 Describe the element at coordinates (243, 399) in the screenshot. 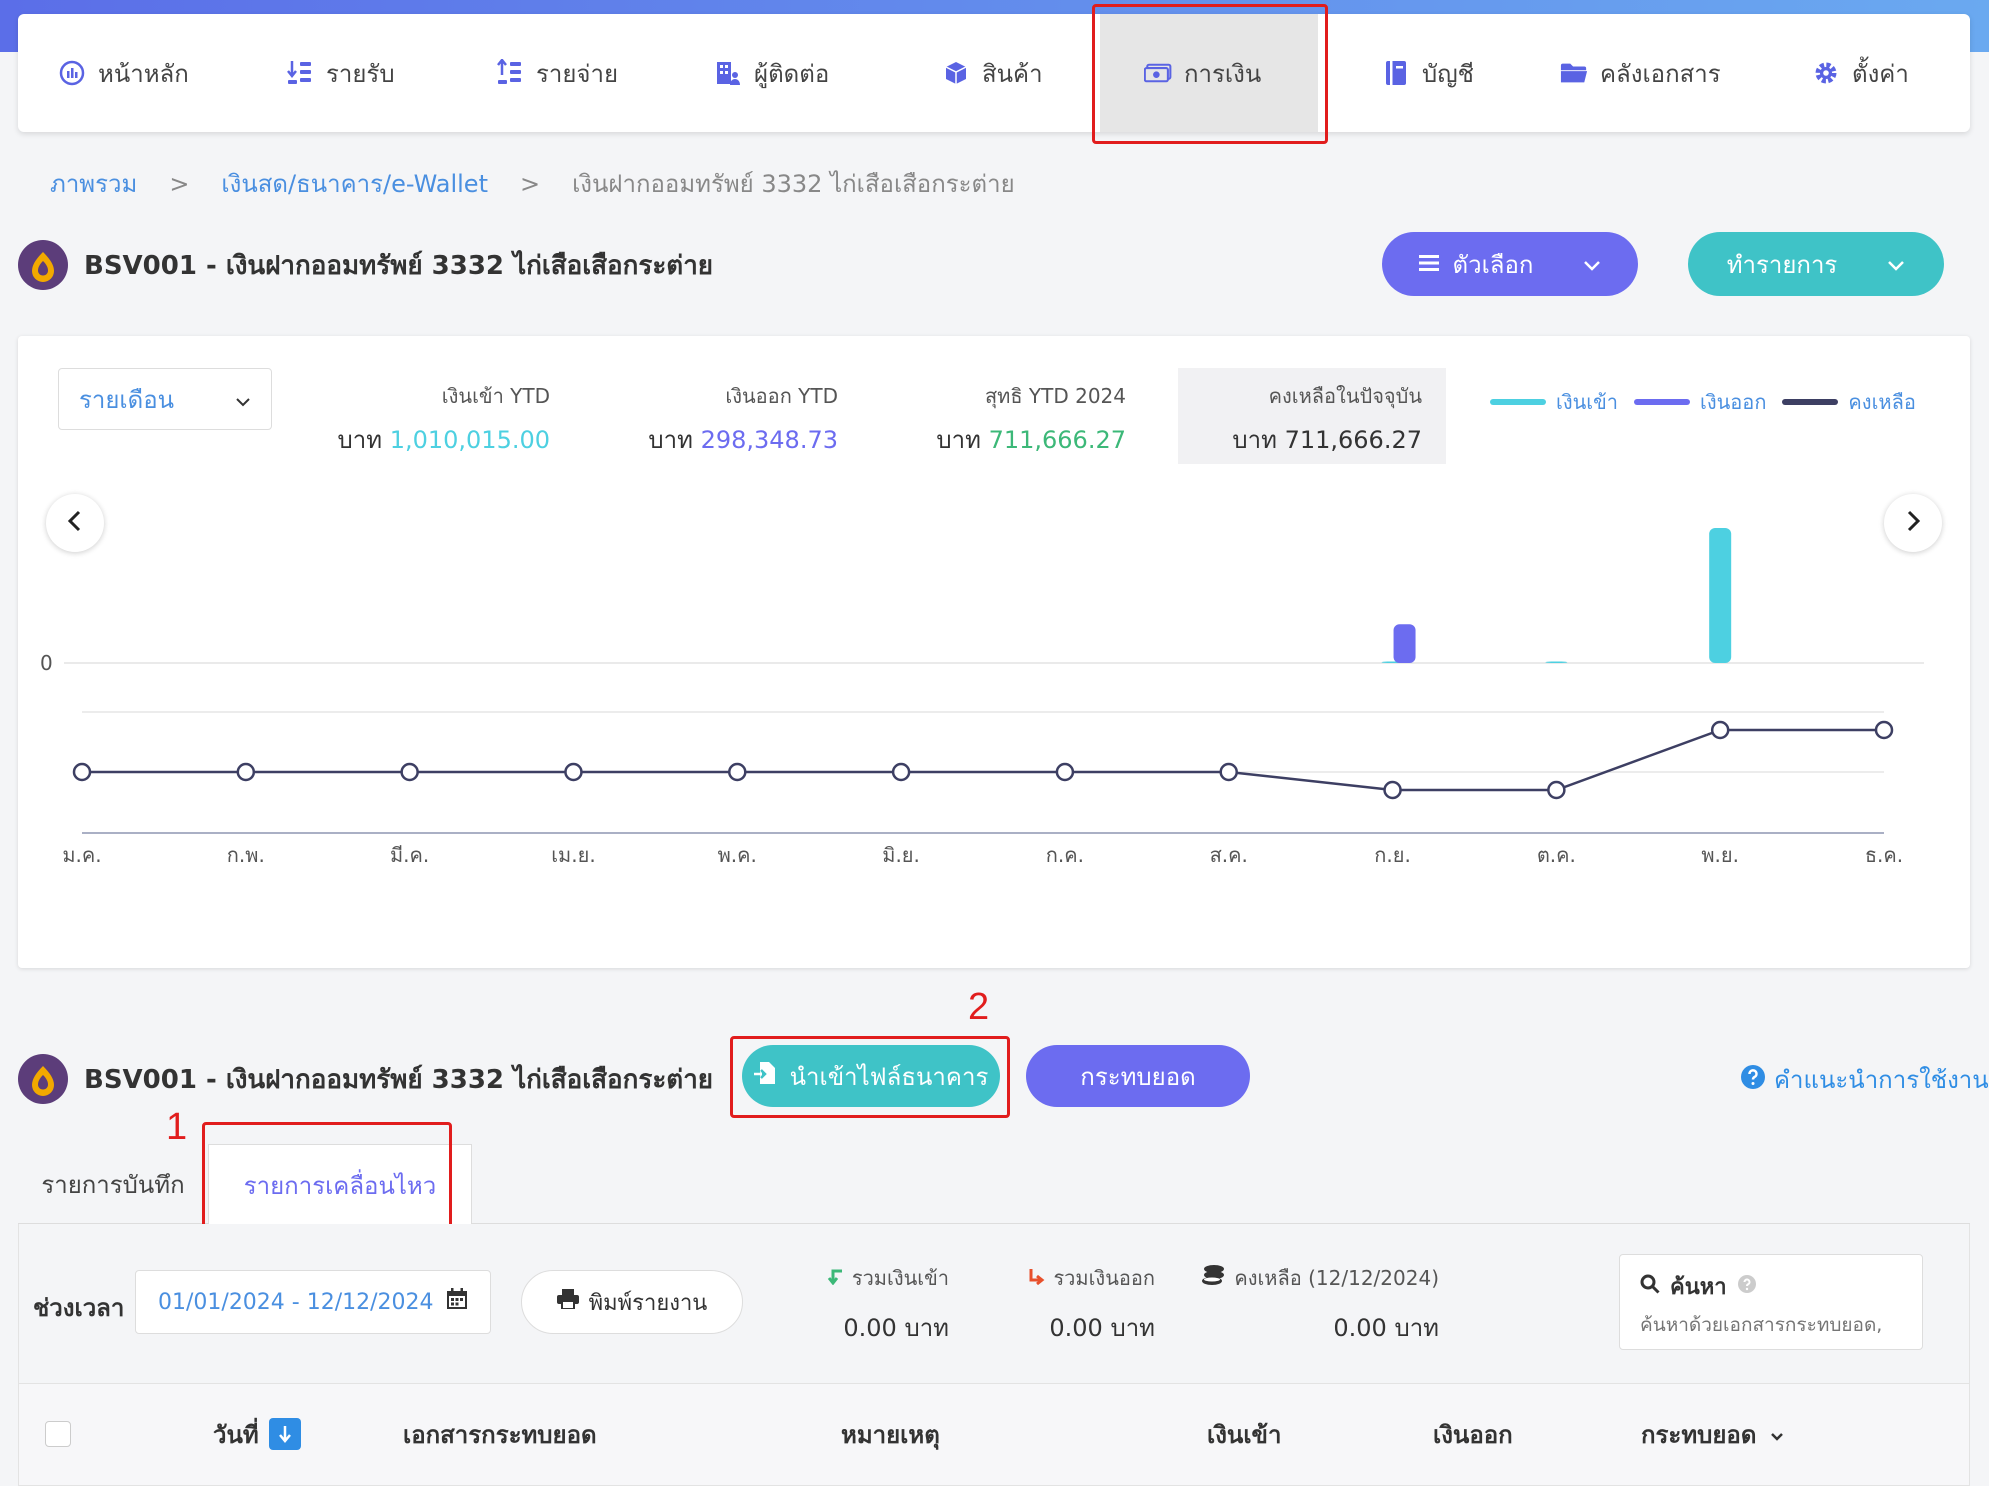

I see `chevron-down-icon` at that location.